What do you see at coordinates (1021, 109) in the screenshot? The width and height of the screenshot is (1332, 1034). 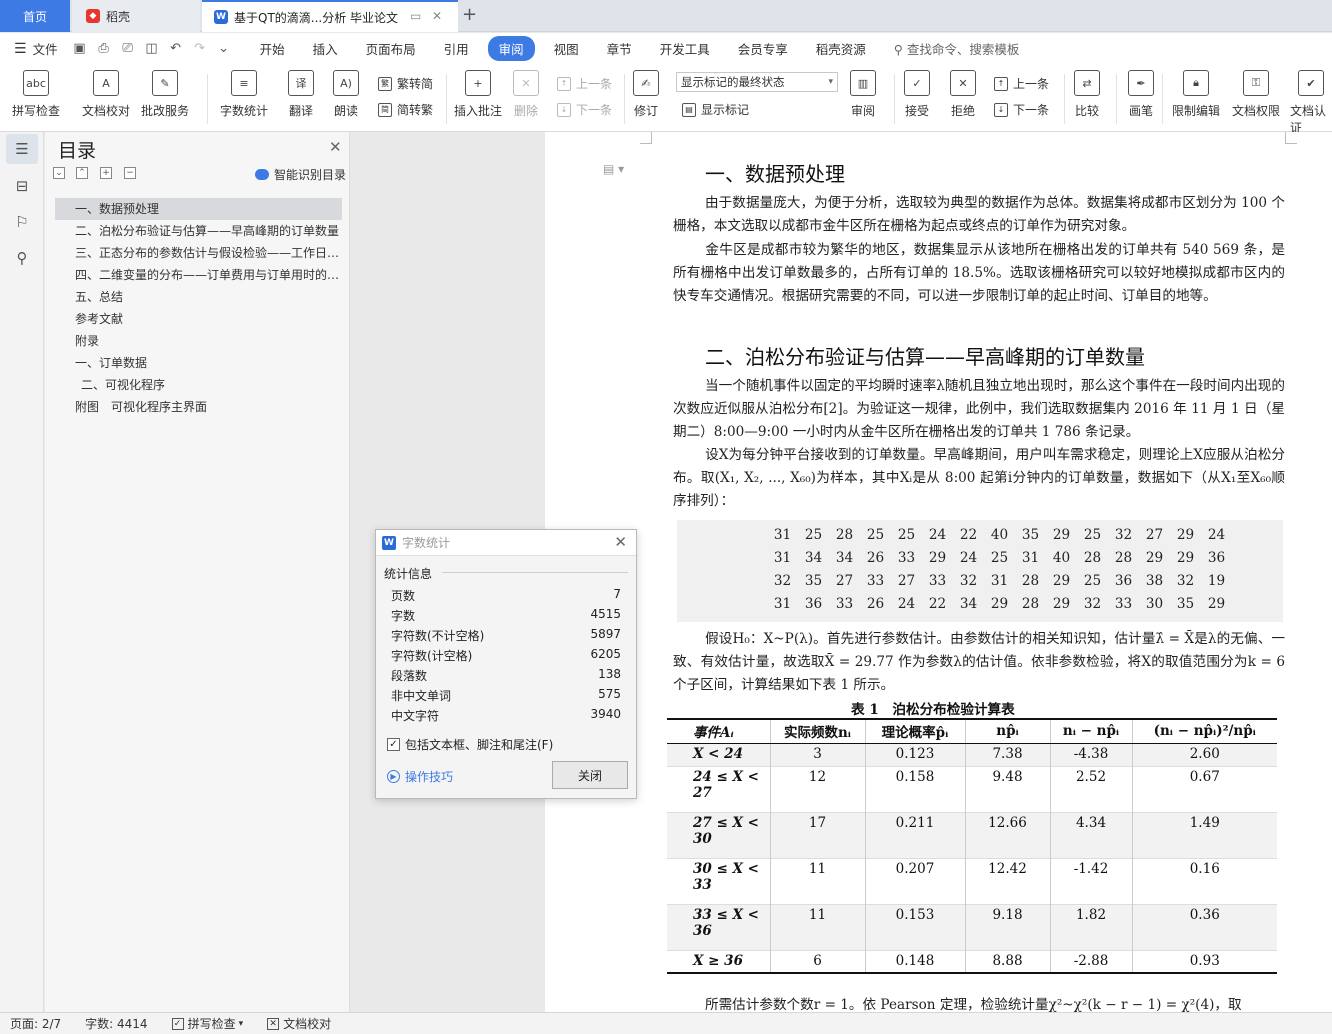 I see `next-change-button: ↓ 下一条` at bounding box center [1021, 109].